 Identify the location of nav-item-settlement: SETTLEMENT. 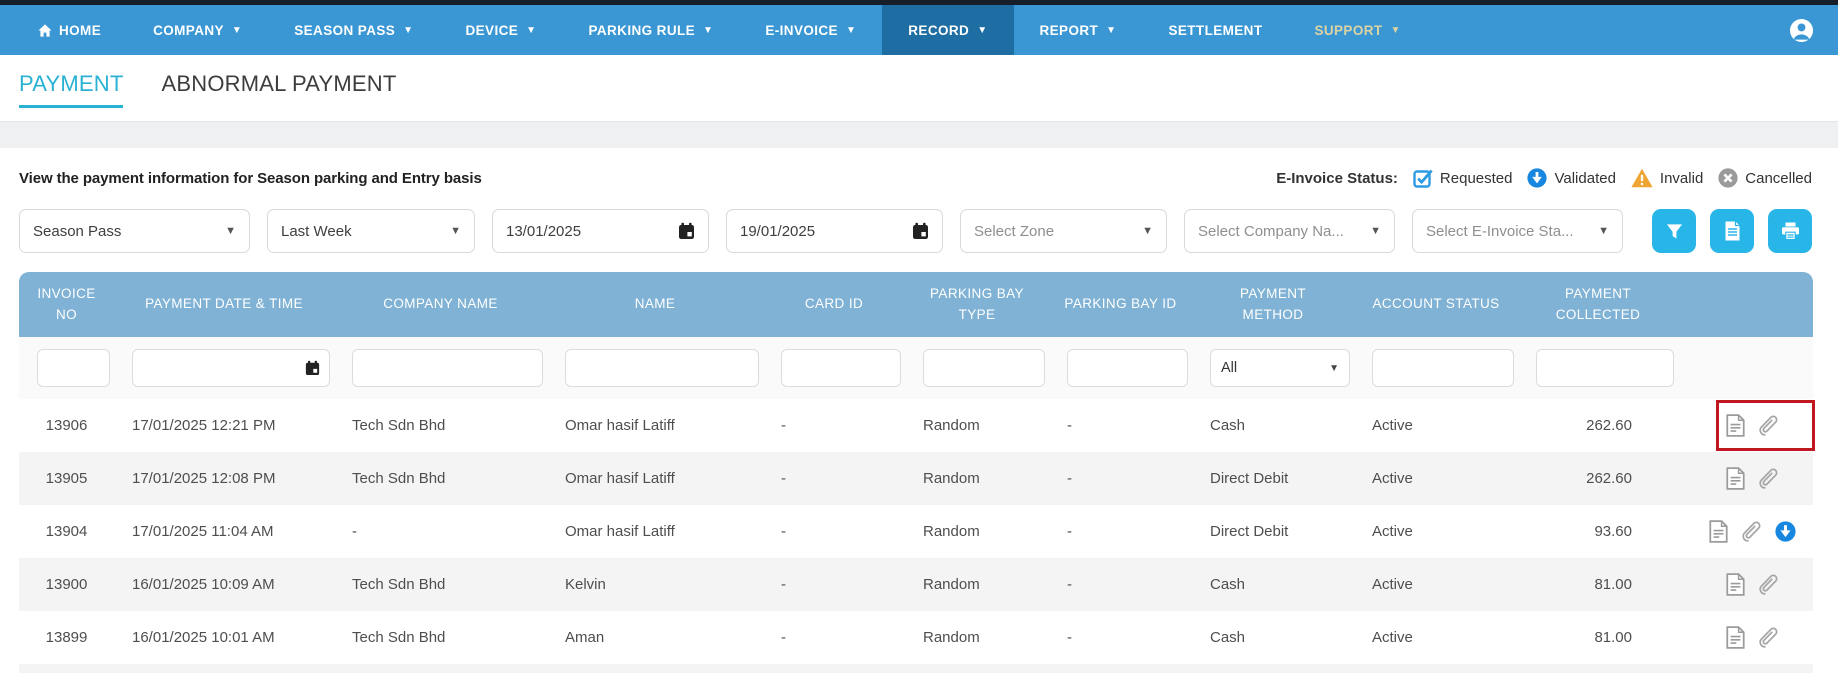
(1215, 30).